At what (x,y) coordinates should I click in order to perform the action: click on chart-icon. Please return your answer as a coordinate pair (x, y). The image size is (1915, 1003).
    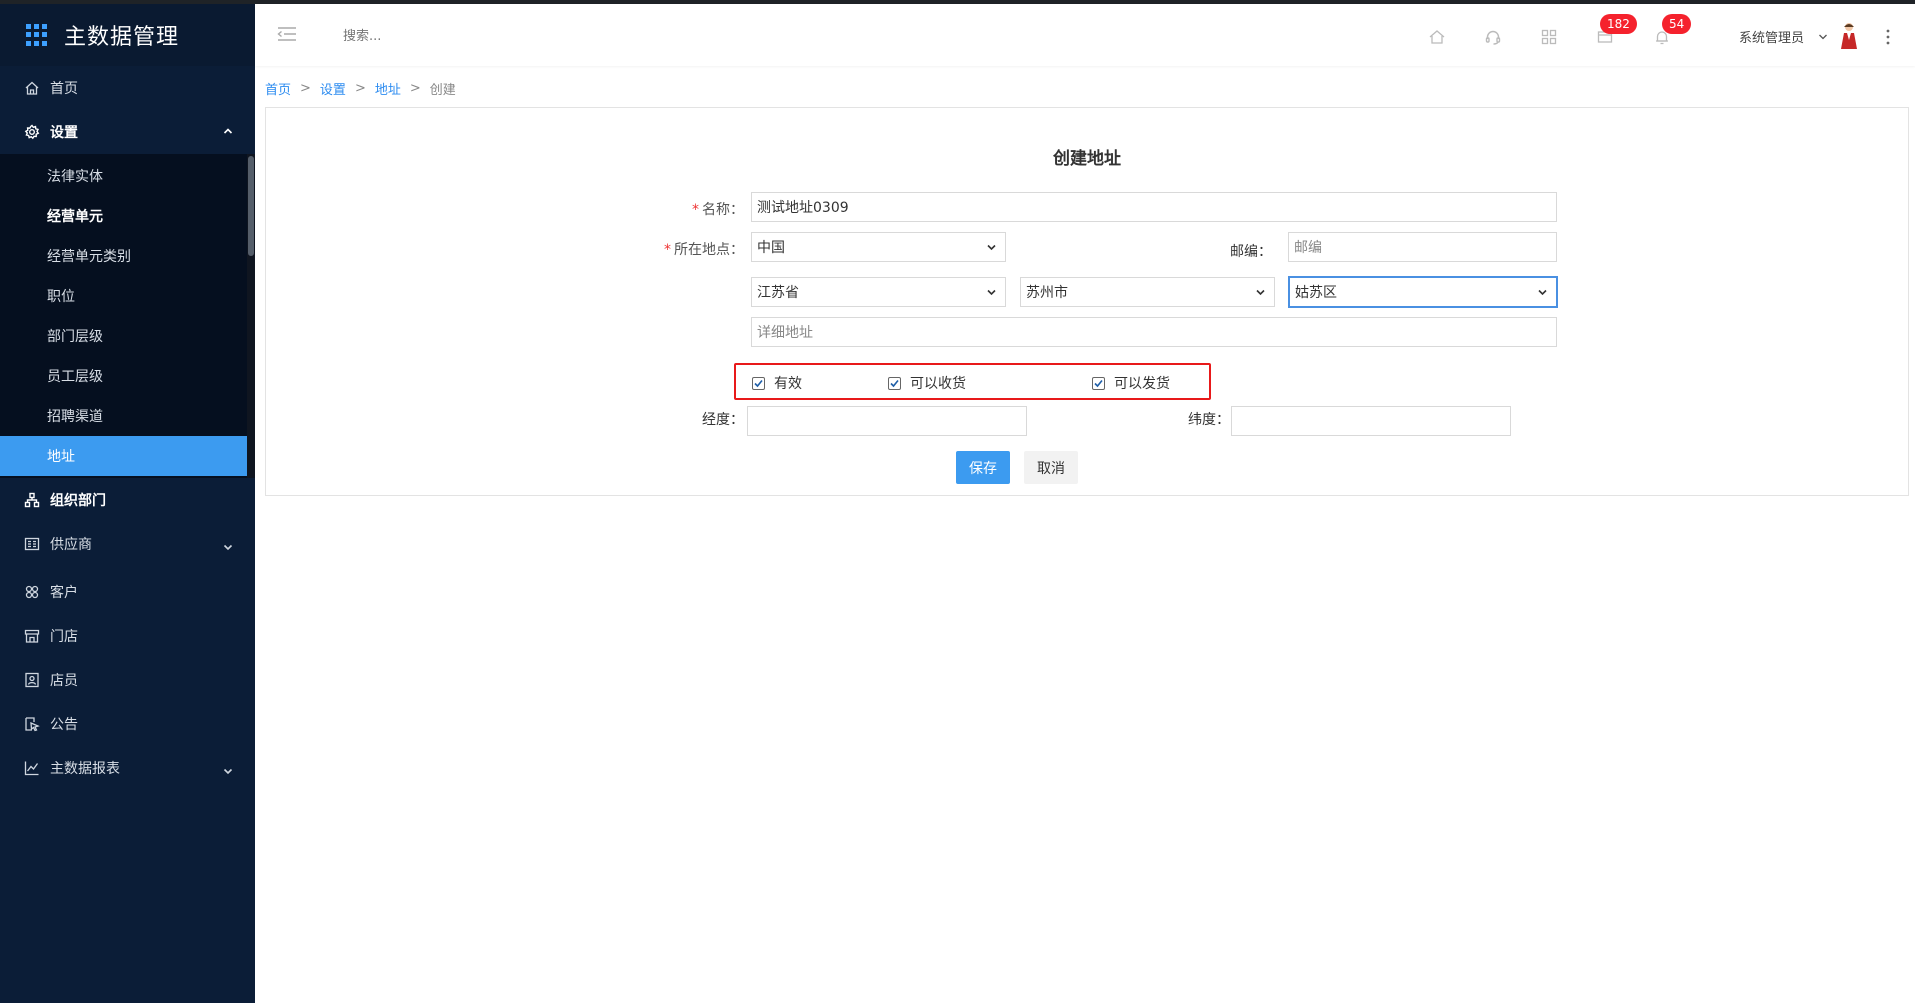
    Looking at the image, I should click on (32, 768).